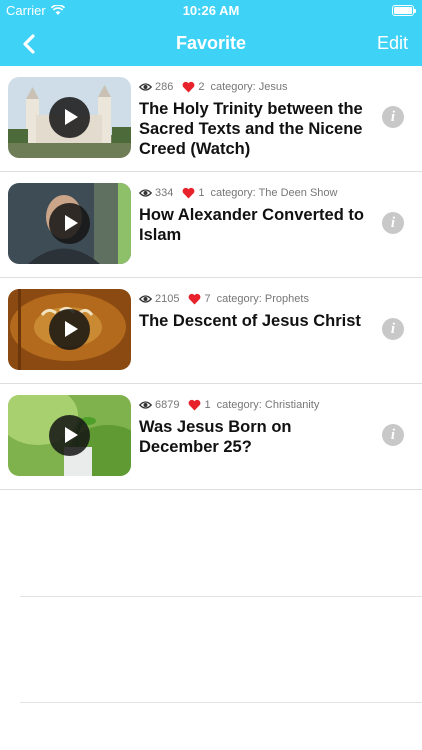 The image size is (422, 750). What do you see at coordinates (404, 10) in the screenshot?
I see `battery-icon` at bounding box center [404, 10].